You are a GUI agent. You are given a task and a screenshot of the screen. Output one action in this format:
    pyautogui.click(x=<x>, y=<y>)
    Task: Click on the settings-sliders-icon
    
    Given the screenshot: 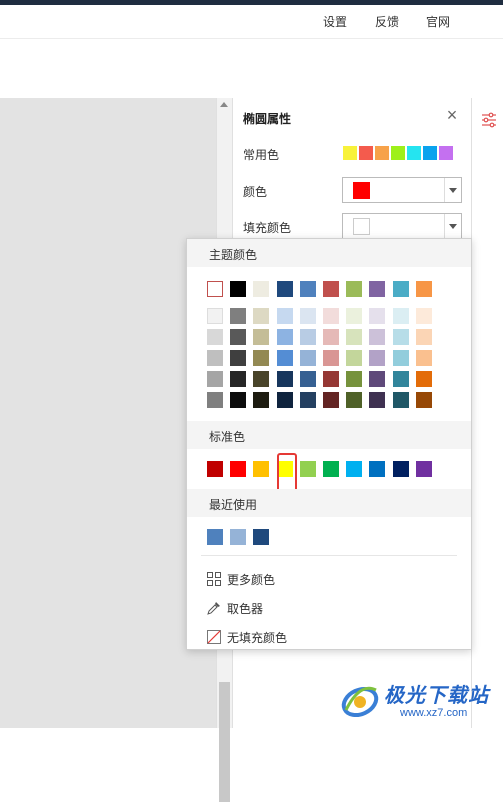 What is the action you would take?
    pyautogui.click(x=489, y=120)
    